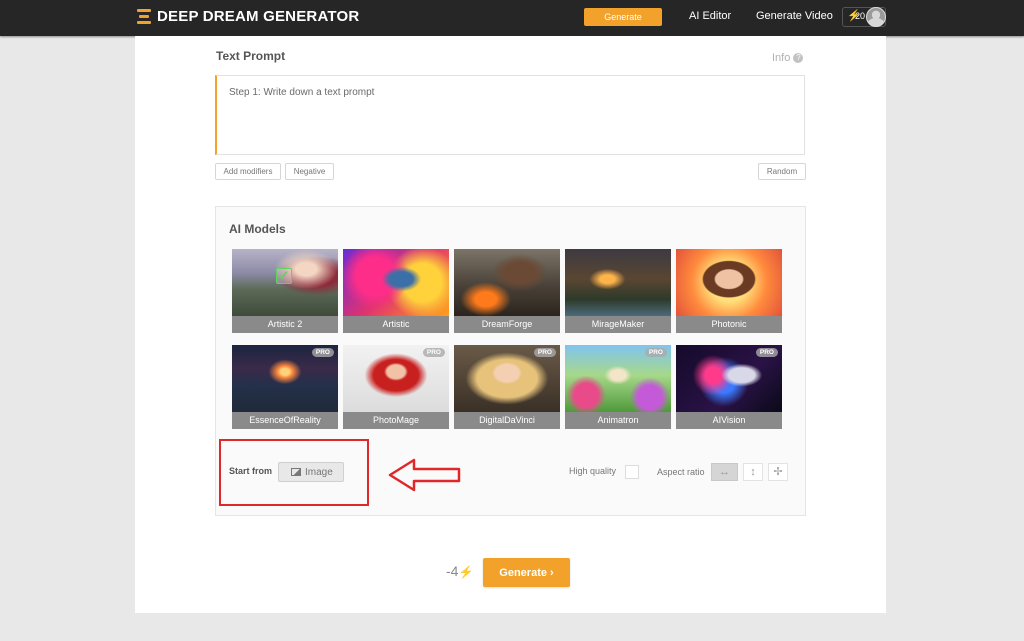 This screenshot has height=641, width=1024. I want to click on aspect-ratio-portrait-button: ↕, so click(753, 472).